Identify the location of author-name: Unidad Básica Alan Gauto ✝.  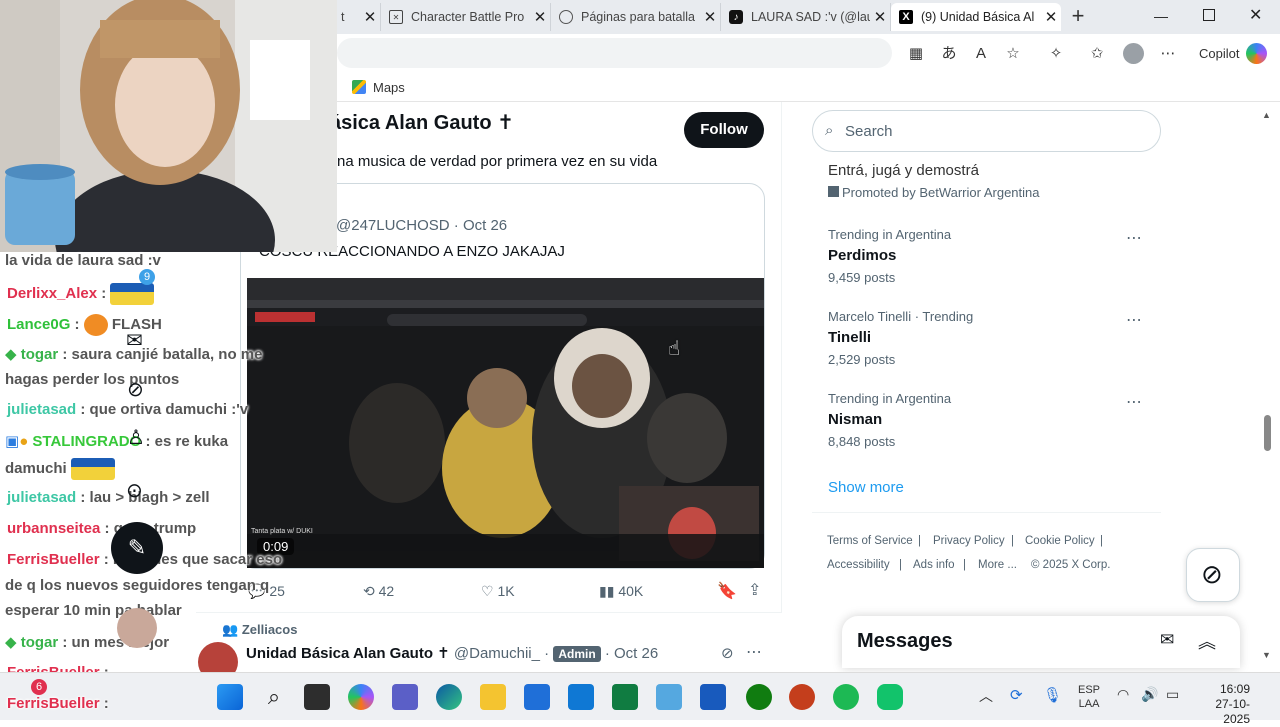
(348, 653).